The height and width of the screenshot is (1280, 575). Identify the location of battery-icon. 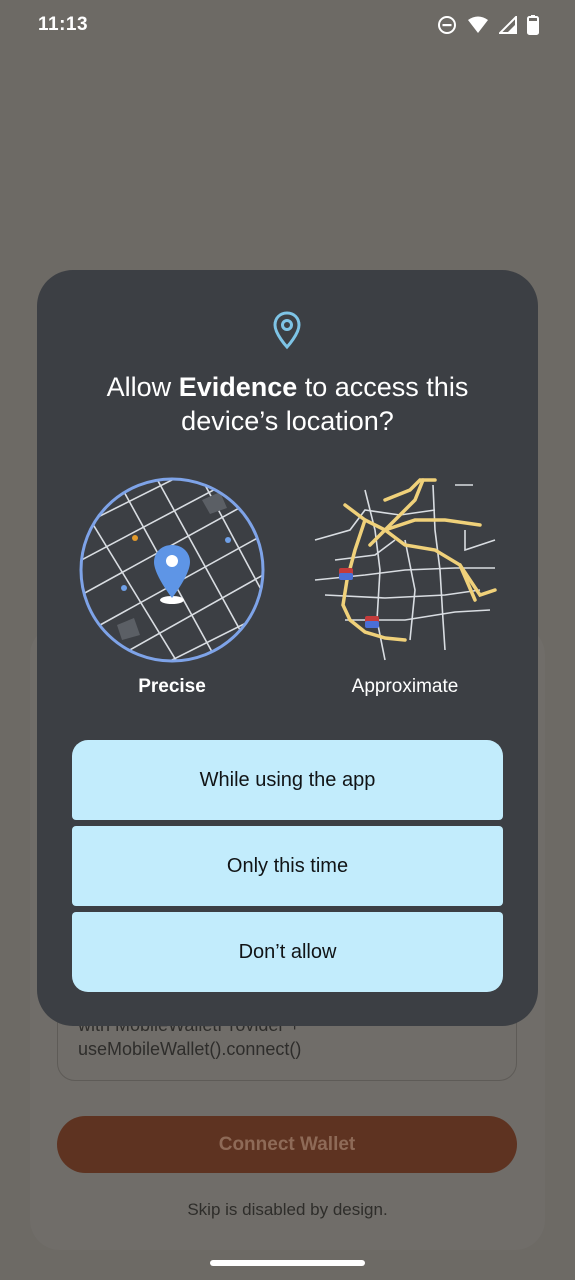
(533, 25).